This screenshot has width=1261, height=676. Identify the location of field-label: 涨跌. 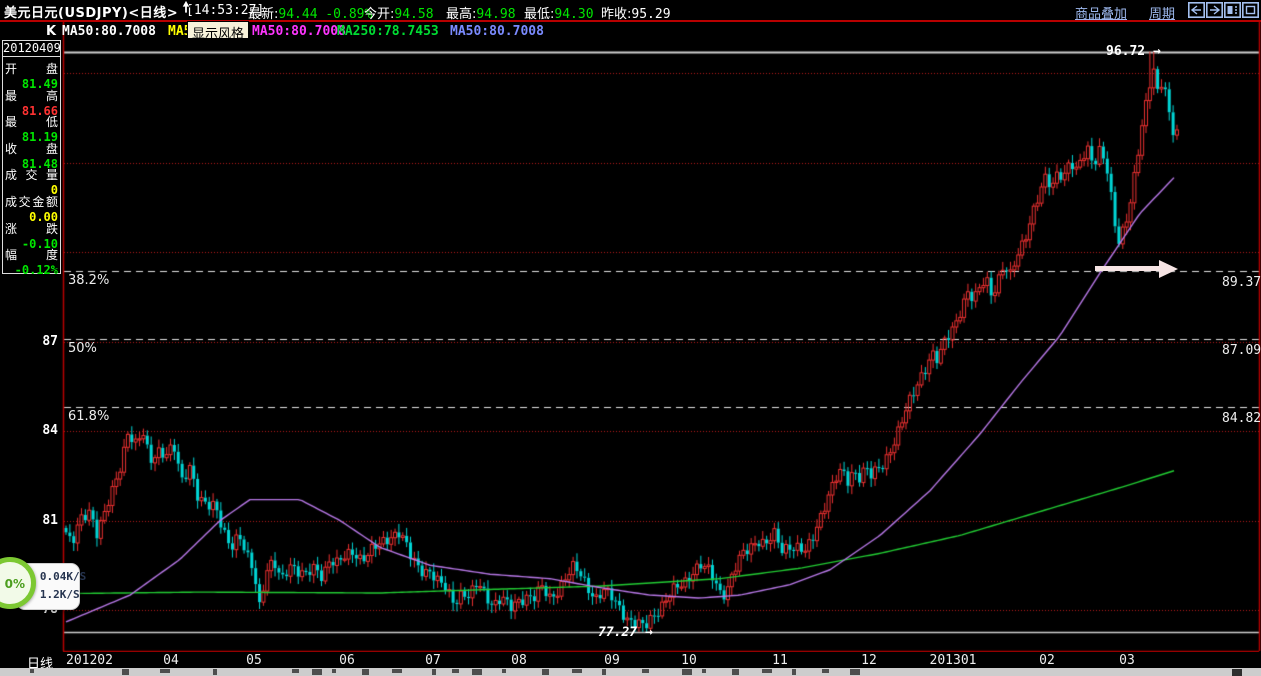
(31, 228).